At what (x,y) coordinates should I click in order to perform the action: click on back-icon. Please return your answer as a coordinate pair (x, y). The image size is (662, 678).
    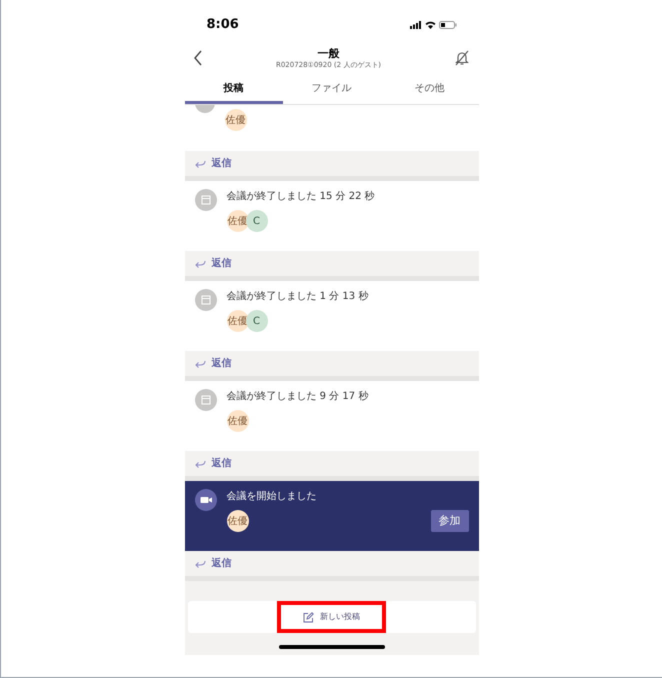
    Looking at the image, I should click on (197, 58).